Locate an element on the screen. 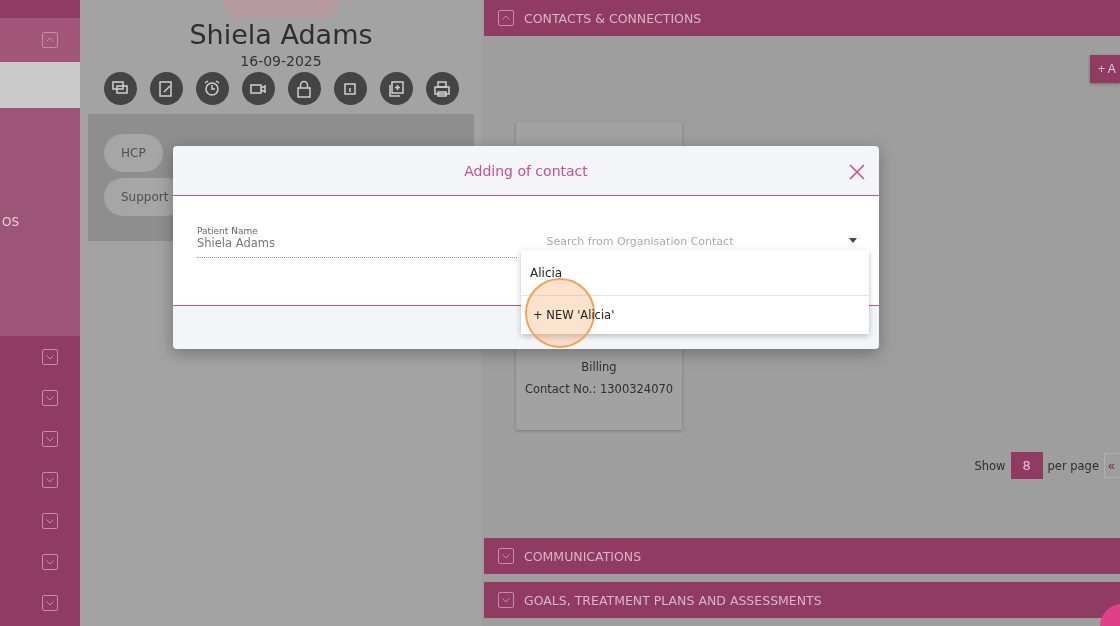  video-camera-button is located at coordinates (258, 88).